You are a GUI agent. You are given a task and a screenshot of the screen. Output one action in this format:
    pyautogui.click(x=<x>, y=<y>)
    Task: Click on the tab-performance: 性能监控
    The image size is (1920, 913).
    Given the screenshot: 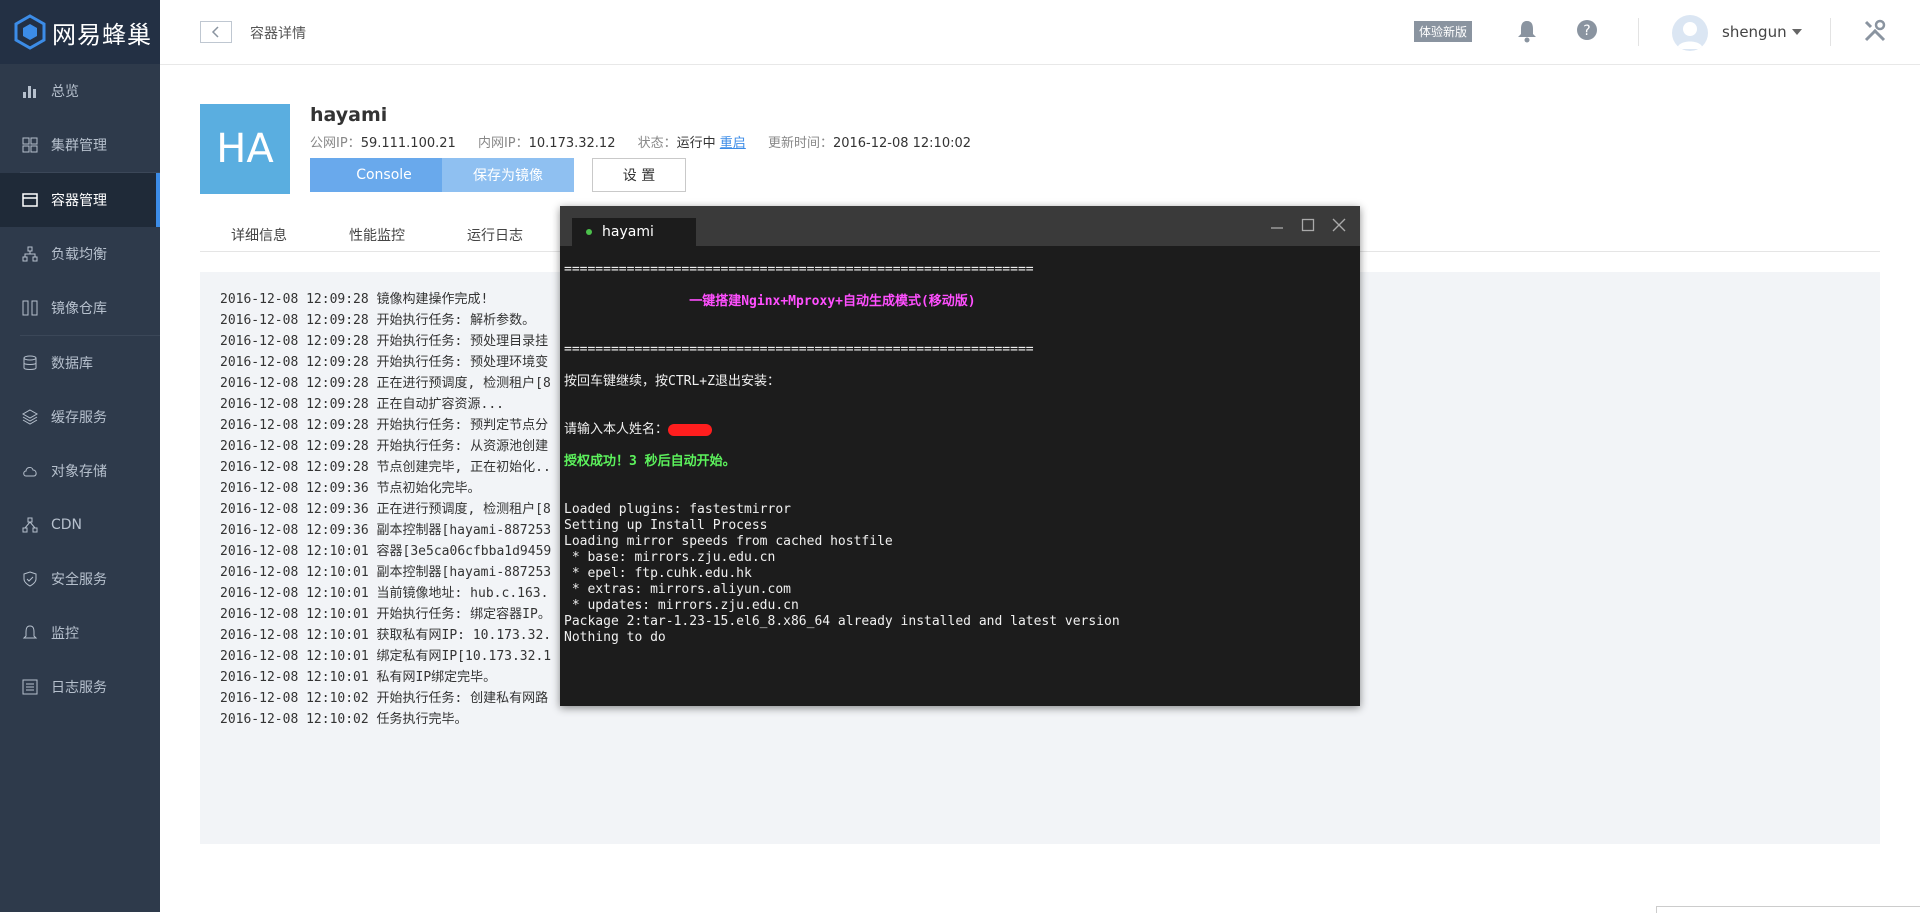 What is the action you would take?
    pyautogui.click(x=377, y=235)
    